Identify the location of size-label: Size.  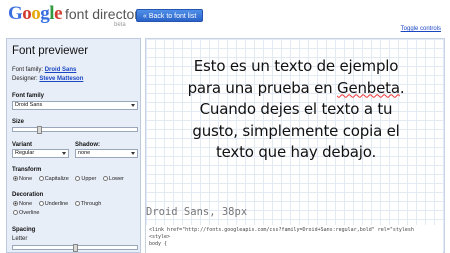
(18, 122).